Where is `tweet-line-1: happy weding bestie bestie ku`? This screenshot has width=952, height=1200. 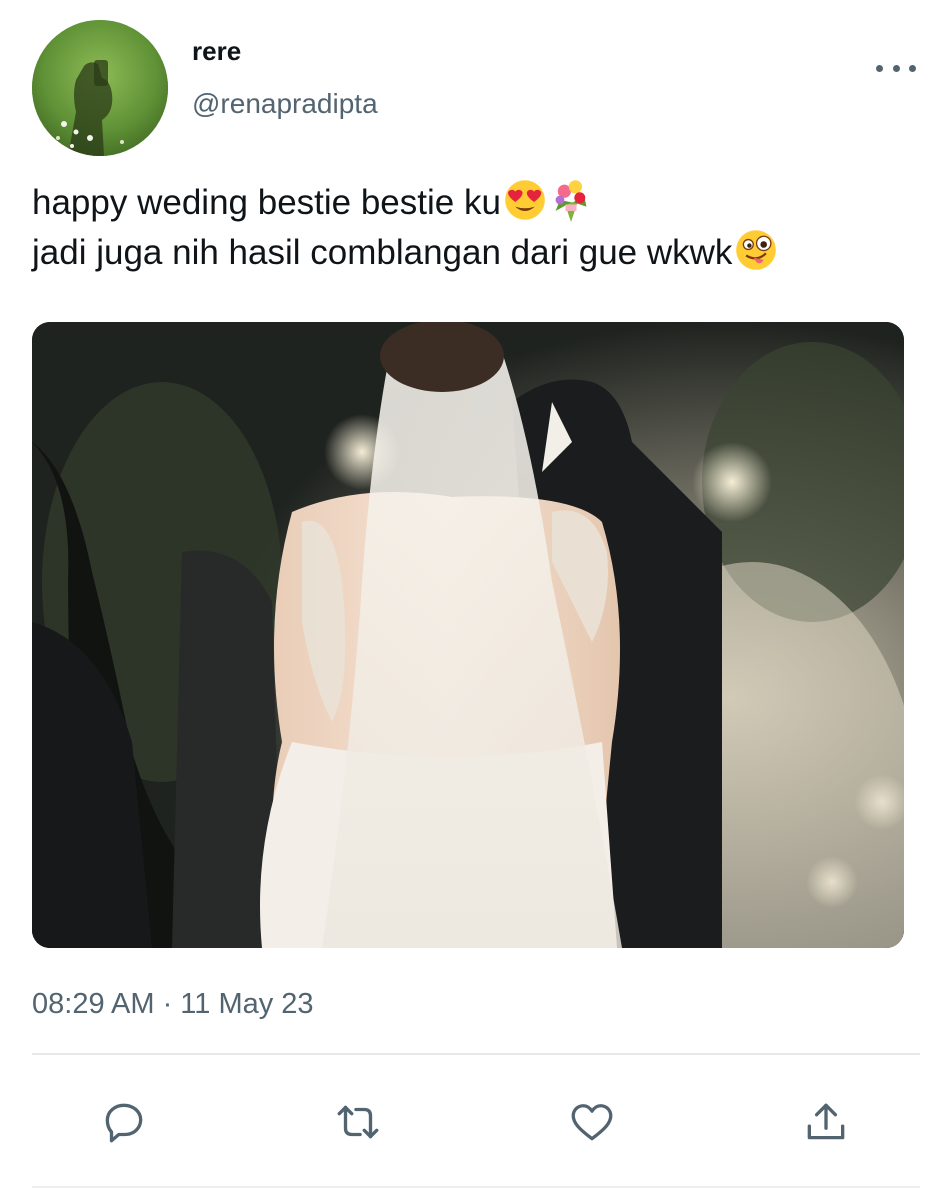
tweet-line-1: happy weding bestie bestie ku is located at coordinates (472, 203).